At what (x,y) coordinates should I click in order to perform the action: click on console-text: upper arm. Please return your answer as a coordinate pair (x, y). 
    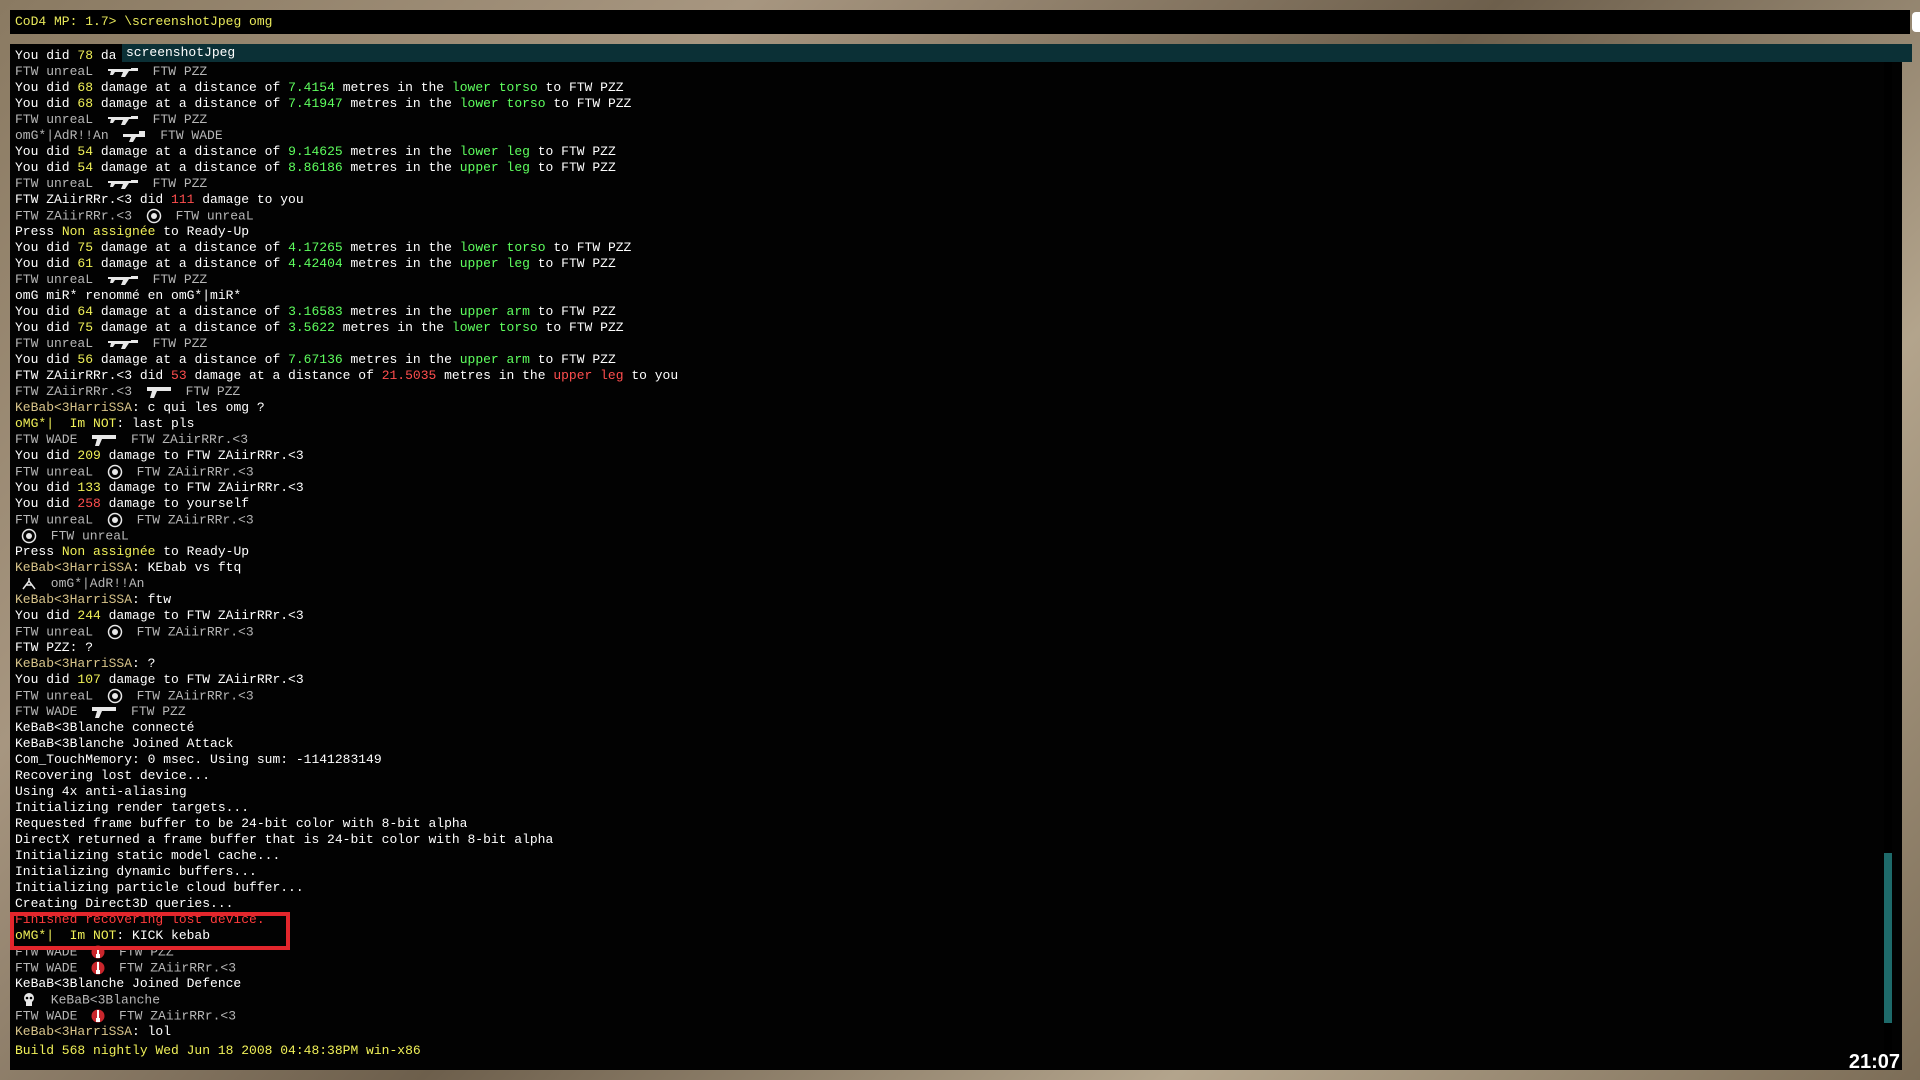
    Looking at the image, I should click on (494, 311).